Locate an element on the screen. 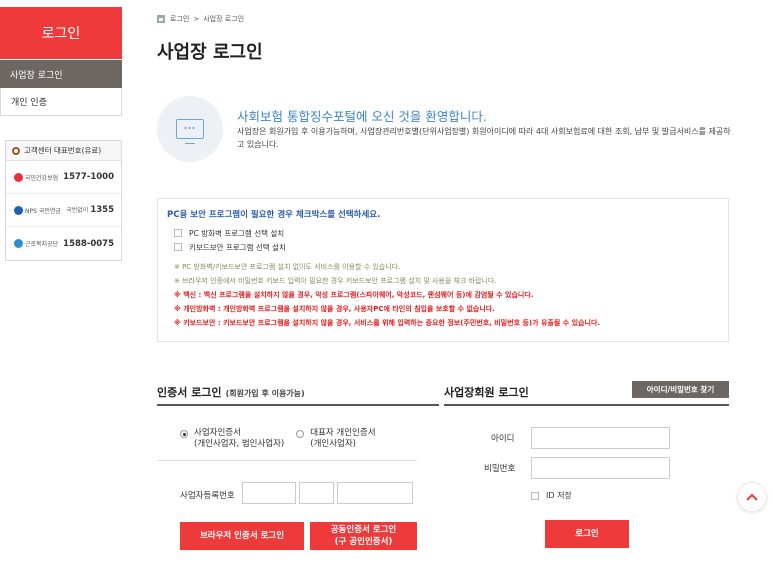 The image size is (773, 571). biz-number-label: 사업자등록번호 is located at coordinates (207, 496).